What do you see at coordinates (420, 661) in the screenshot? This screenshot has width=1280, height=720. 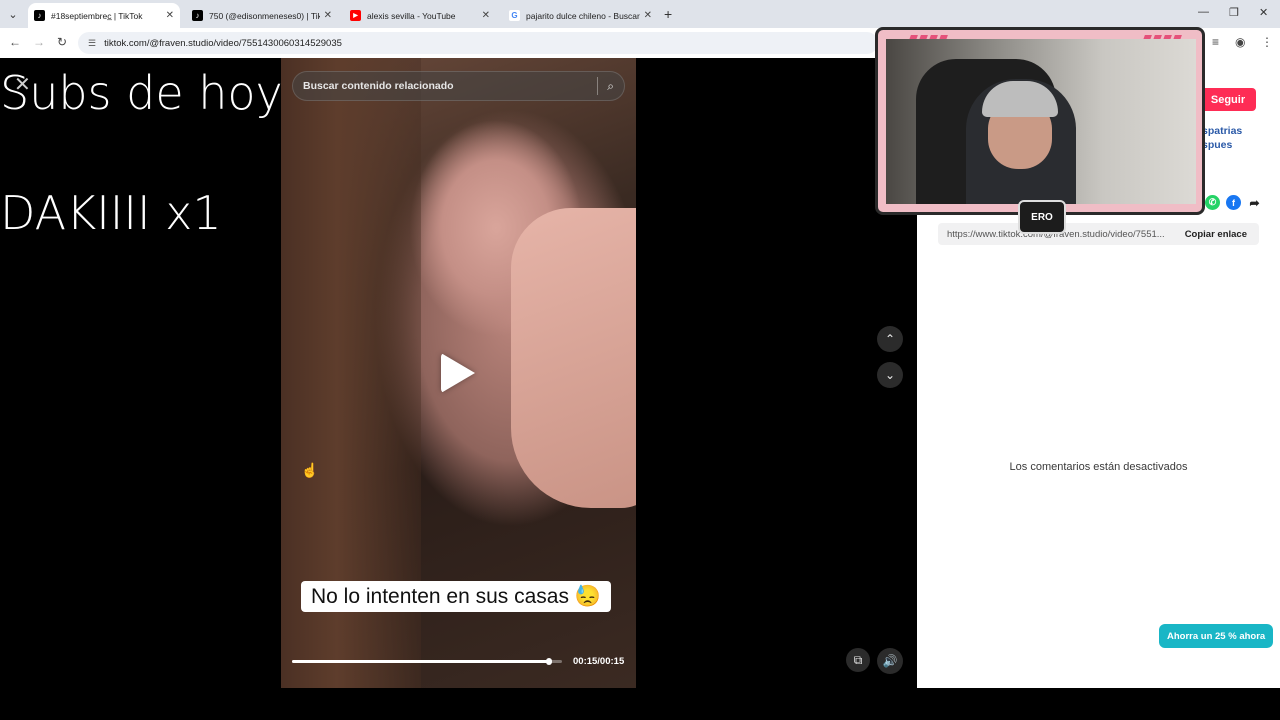 I see `progress-fill` at bounding box center [420, 661].